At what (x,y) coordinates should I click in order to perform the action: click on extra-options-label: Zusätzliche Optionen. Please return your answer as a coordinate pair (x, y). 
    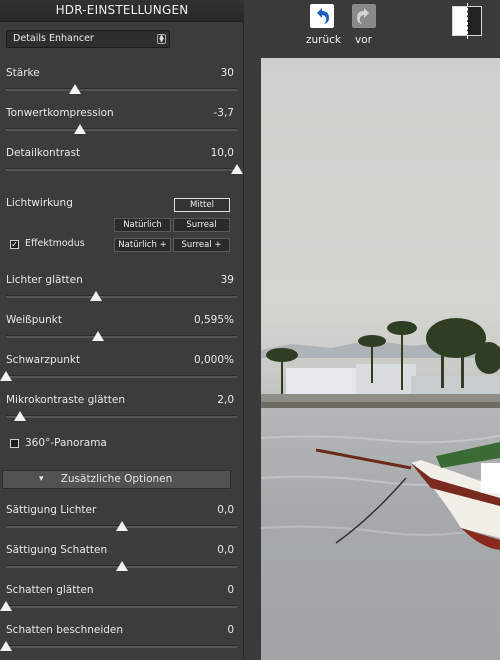
    Looking at the image, I should click on (116, 479).